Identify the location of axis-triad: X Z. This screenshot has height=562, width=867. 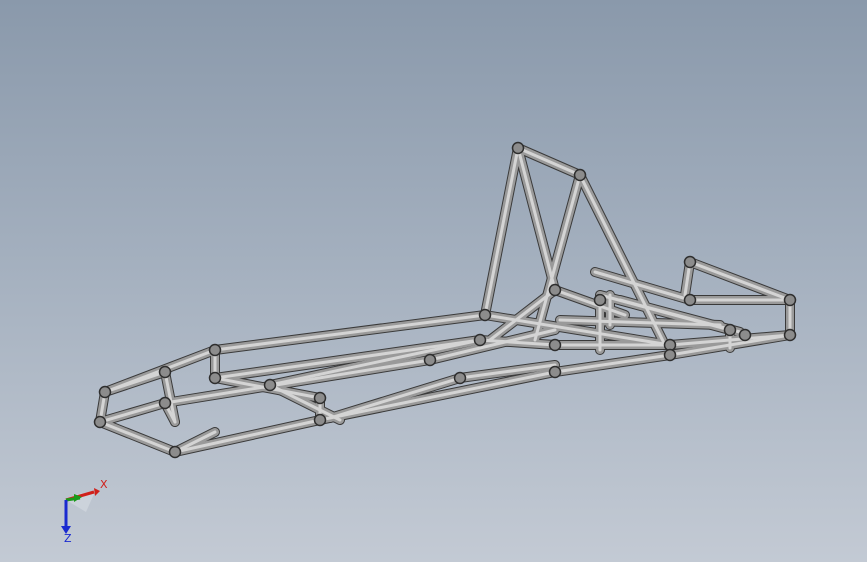
(84, 511).